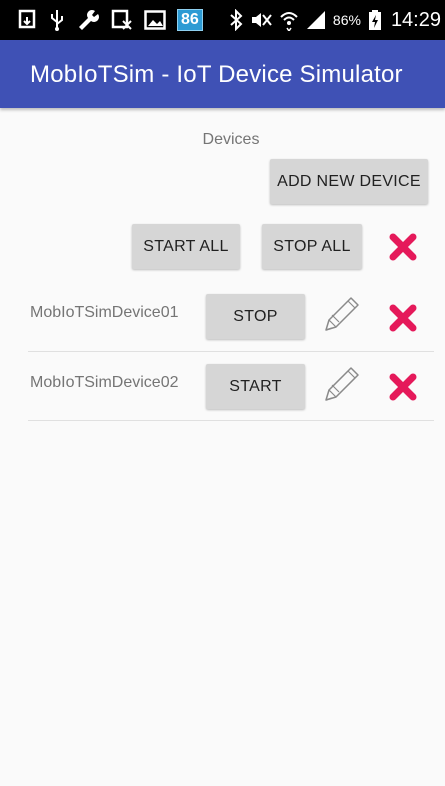  Describe the element at coordinates (289, 20) in the screenshot. I see `wifi-icon` at that location.